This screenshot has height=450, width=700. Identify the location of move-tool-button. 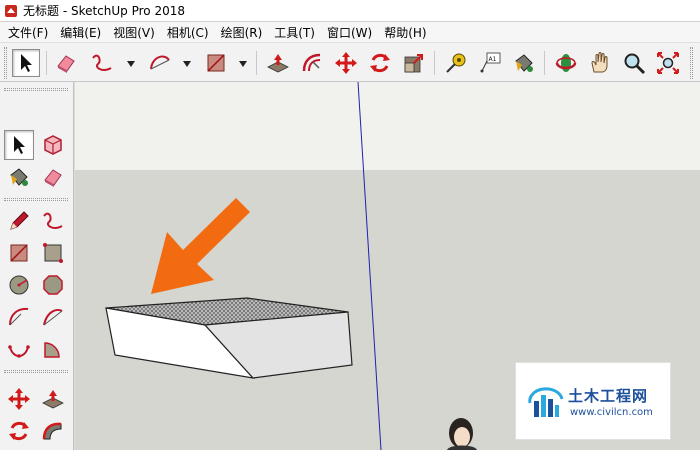
(346, 63).